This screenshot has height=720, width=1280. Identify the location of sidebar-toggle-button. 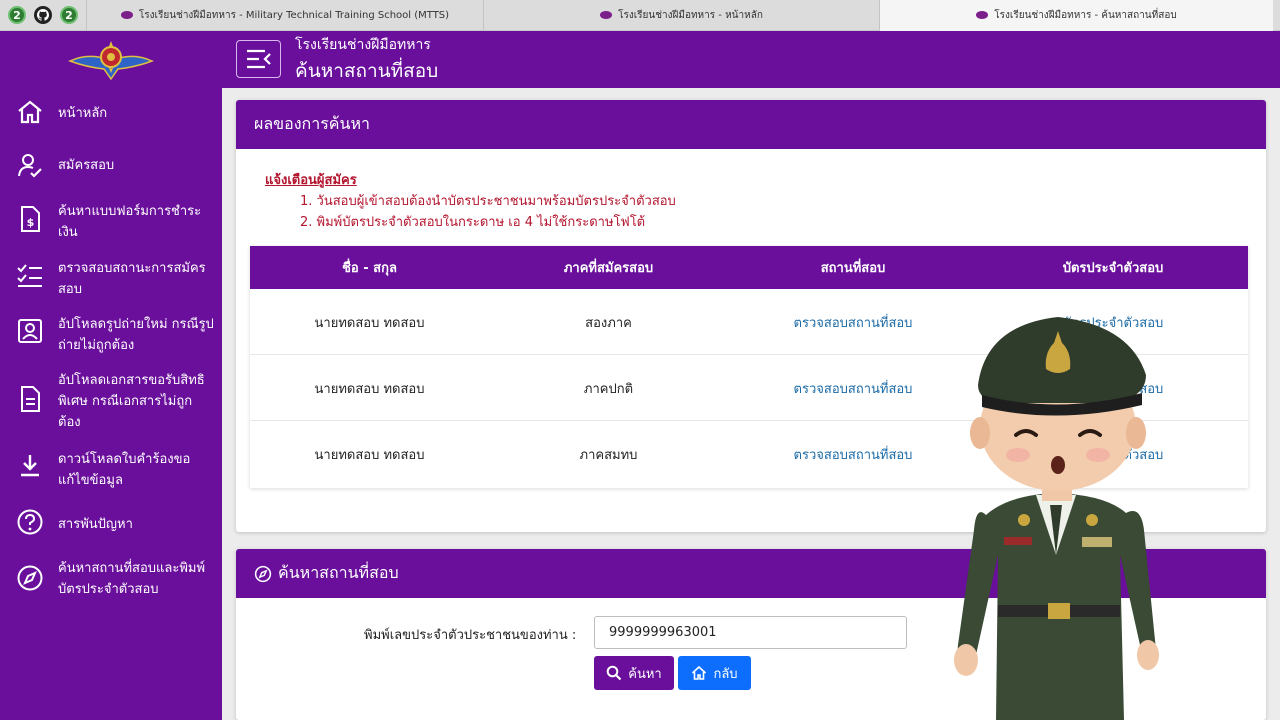
(258, 59).